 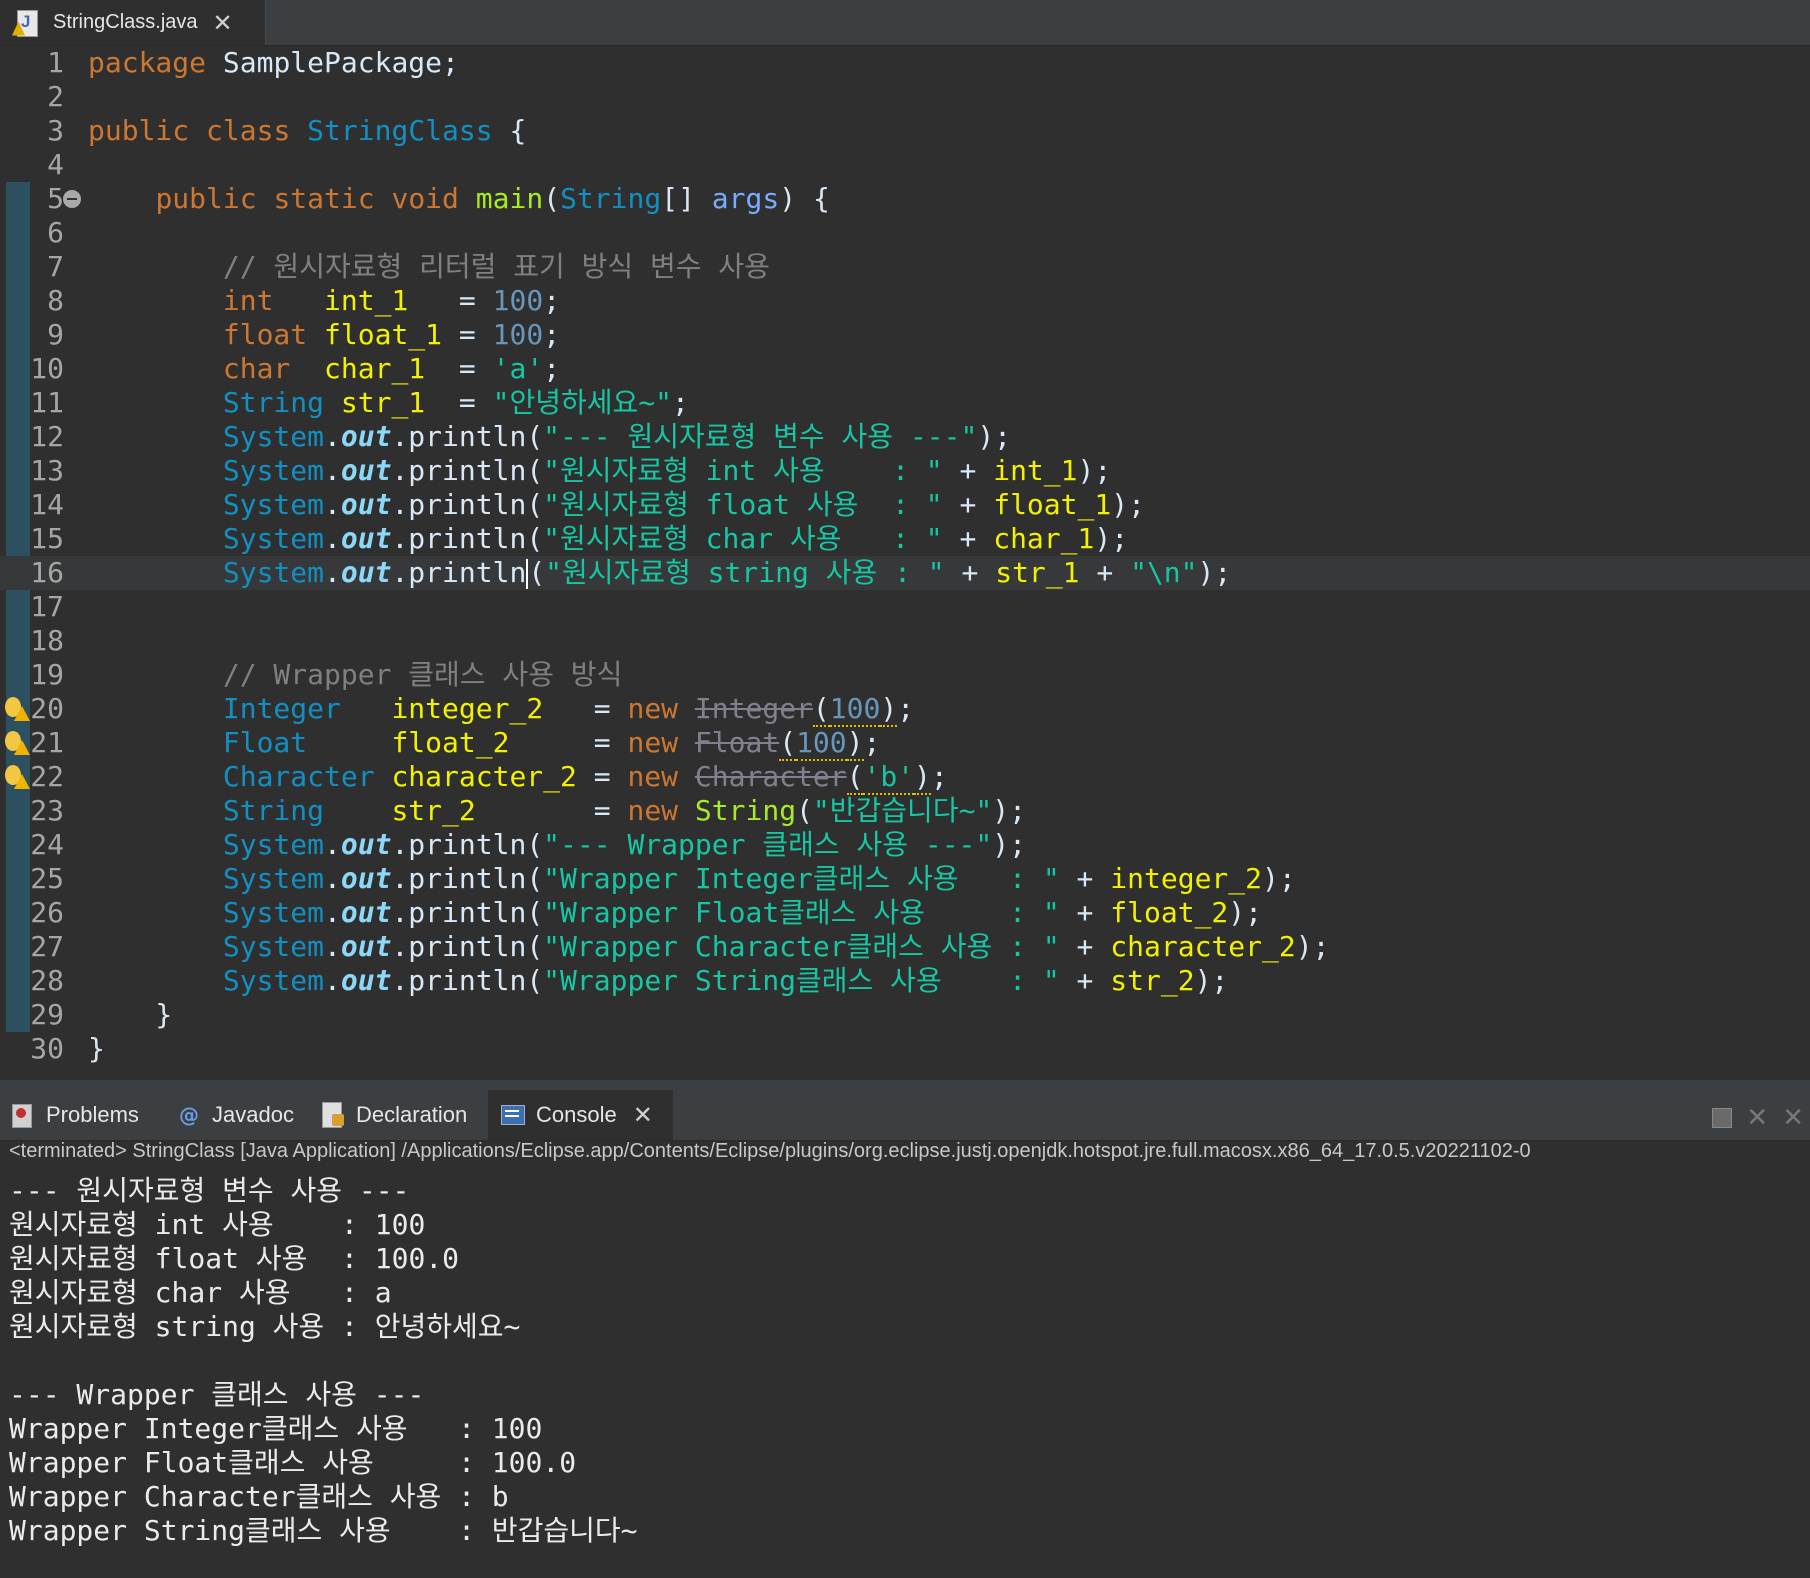 I want to click on line-number: 24, so click(x=47, y=844).